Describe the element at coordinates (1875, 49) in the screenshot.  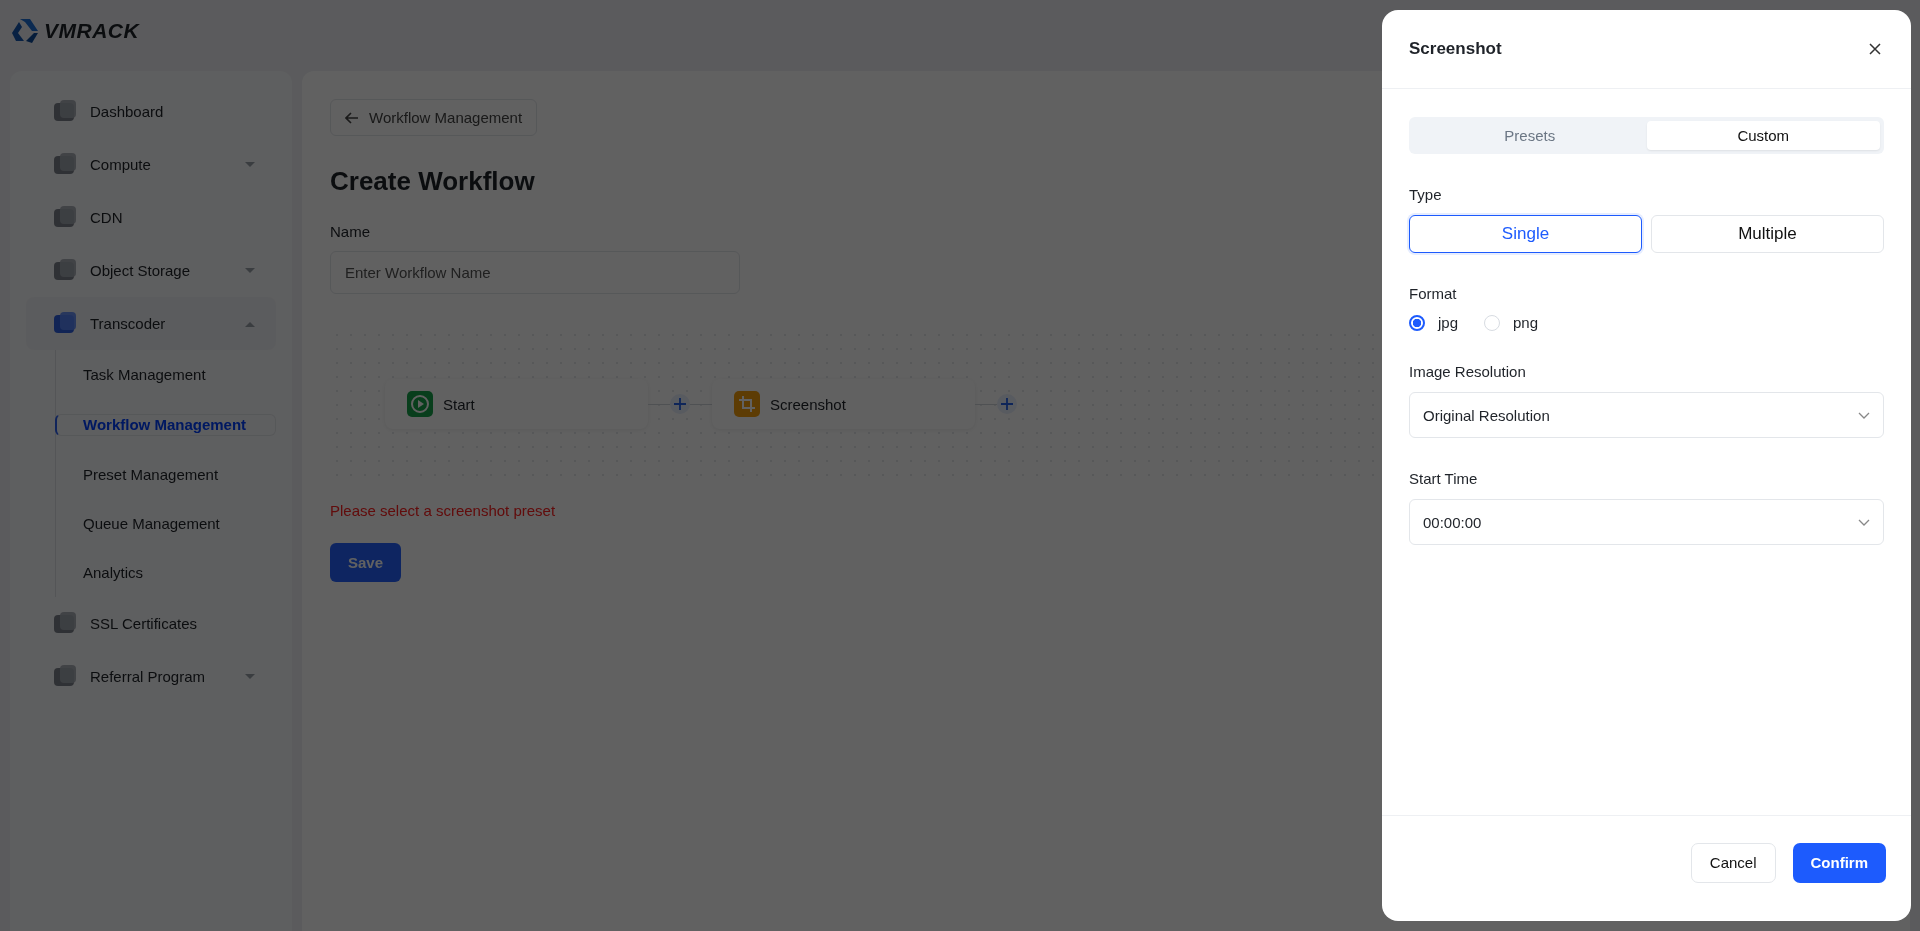
I see `close-icon` at that location.